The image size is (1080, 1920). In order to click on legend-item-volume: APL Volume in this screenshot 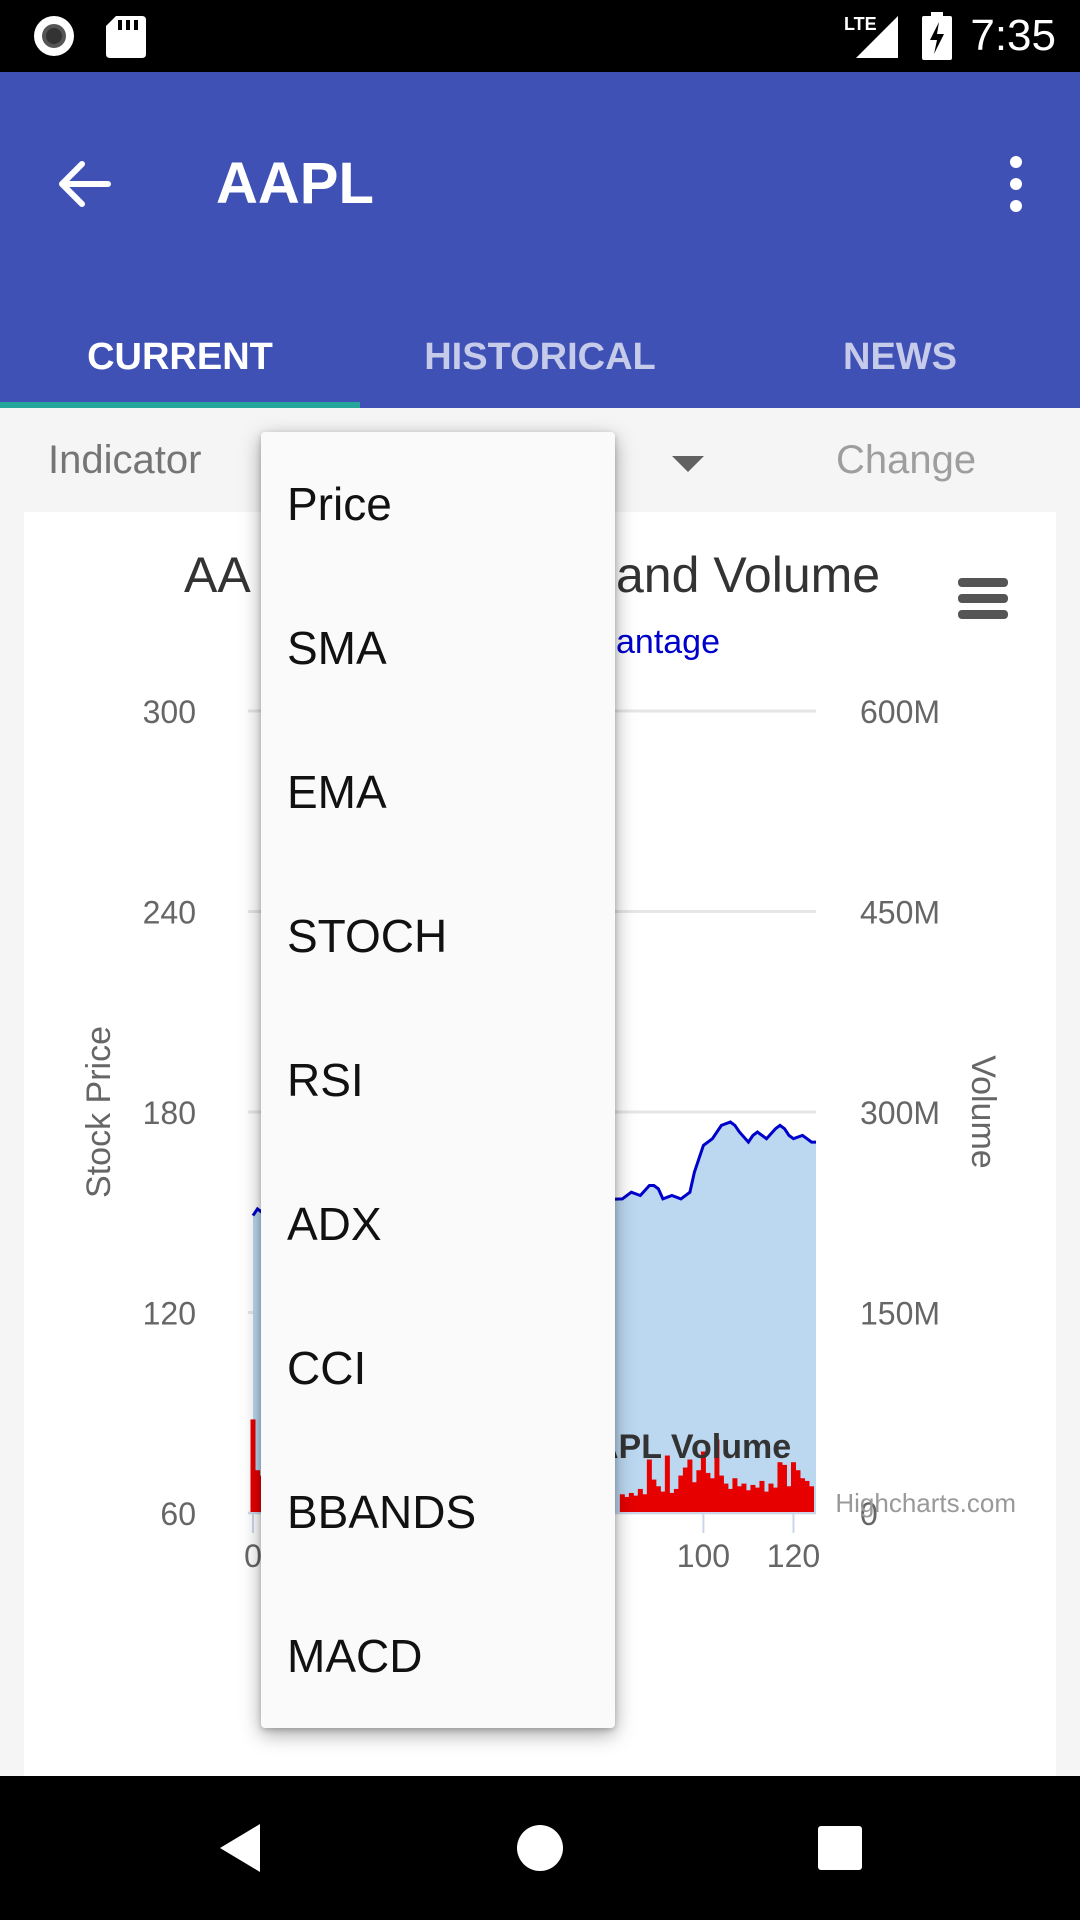, I will do `click(692, 1447)`.